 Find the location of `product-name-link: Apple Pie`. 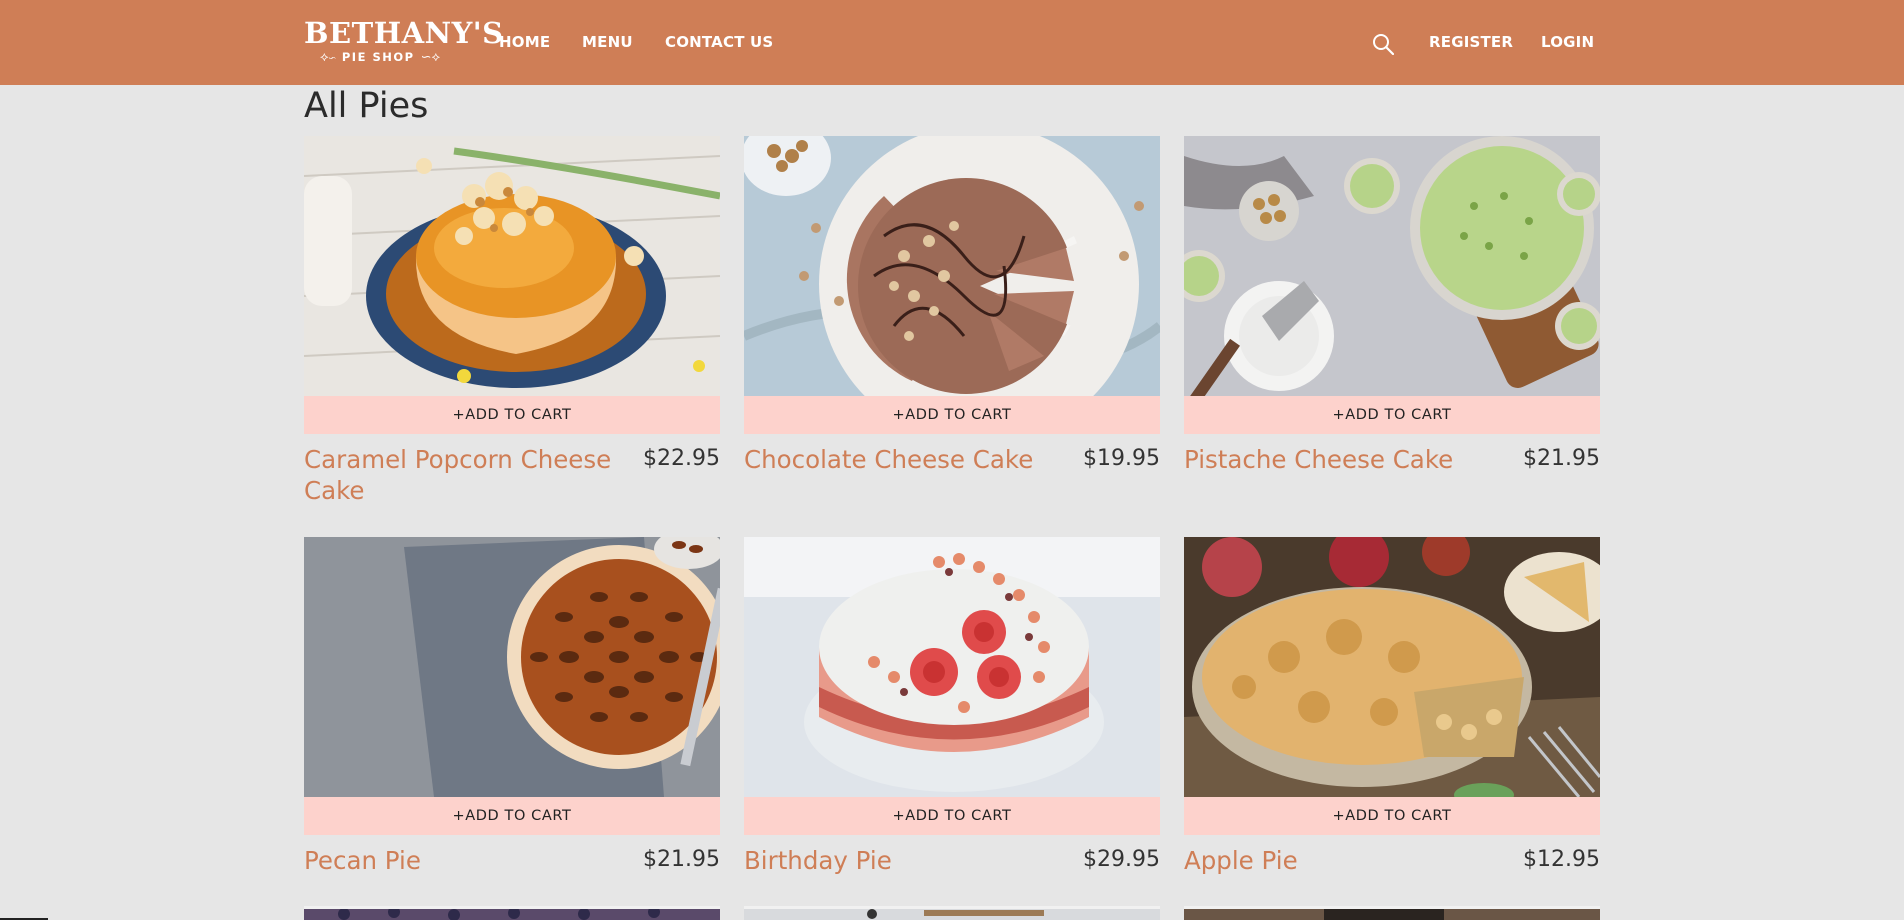

product-name-link: Apple Pie is located at coordinates (1349, 860).